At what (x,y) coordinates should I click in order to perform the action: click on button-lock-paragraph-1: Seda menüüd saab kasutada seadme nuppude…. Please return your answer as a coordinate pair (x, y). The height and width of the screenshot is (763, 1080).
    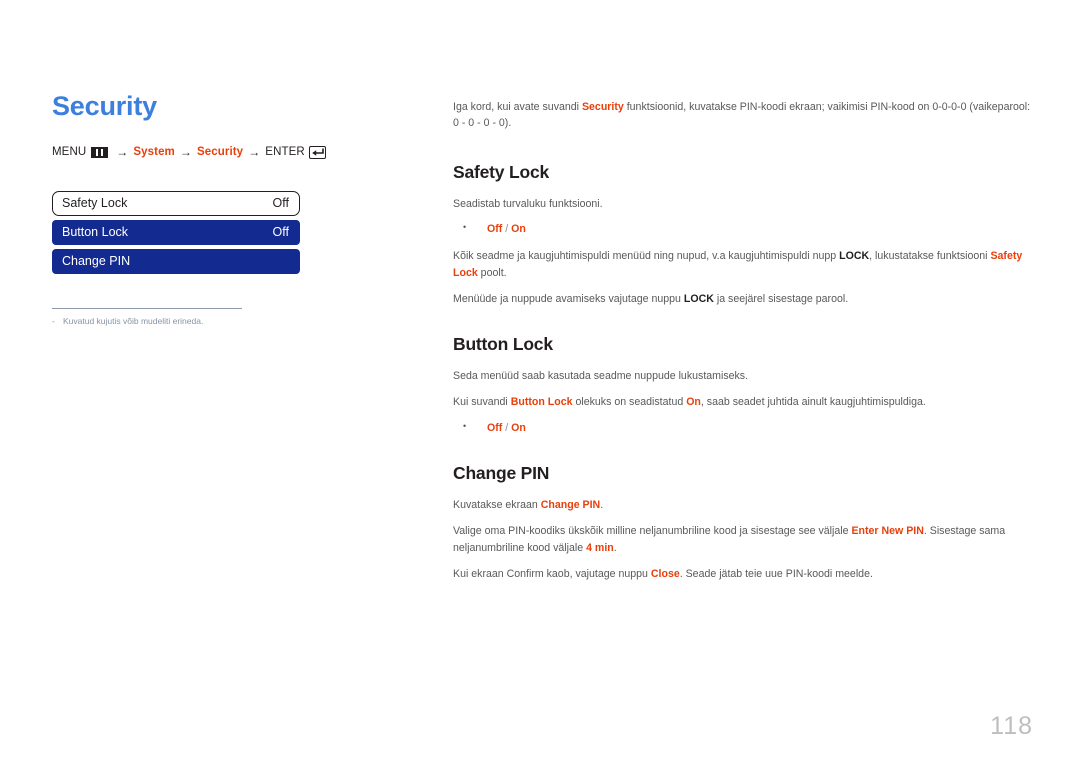
    Looking at the image, I should click on (601, 376).